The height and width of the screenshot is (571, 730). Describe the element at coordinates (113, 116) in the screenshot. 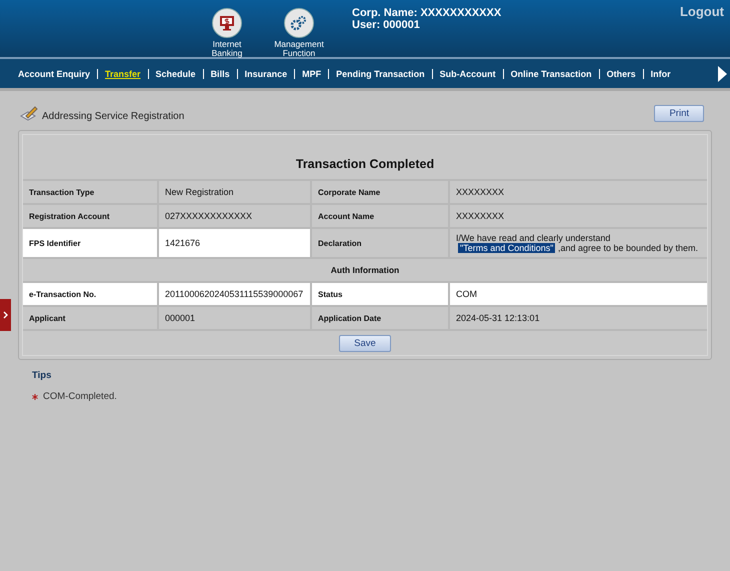

I see `page-title: Addressing Service Registration` at that location.